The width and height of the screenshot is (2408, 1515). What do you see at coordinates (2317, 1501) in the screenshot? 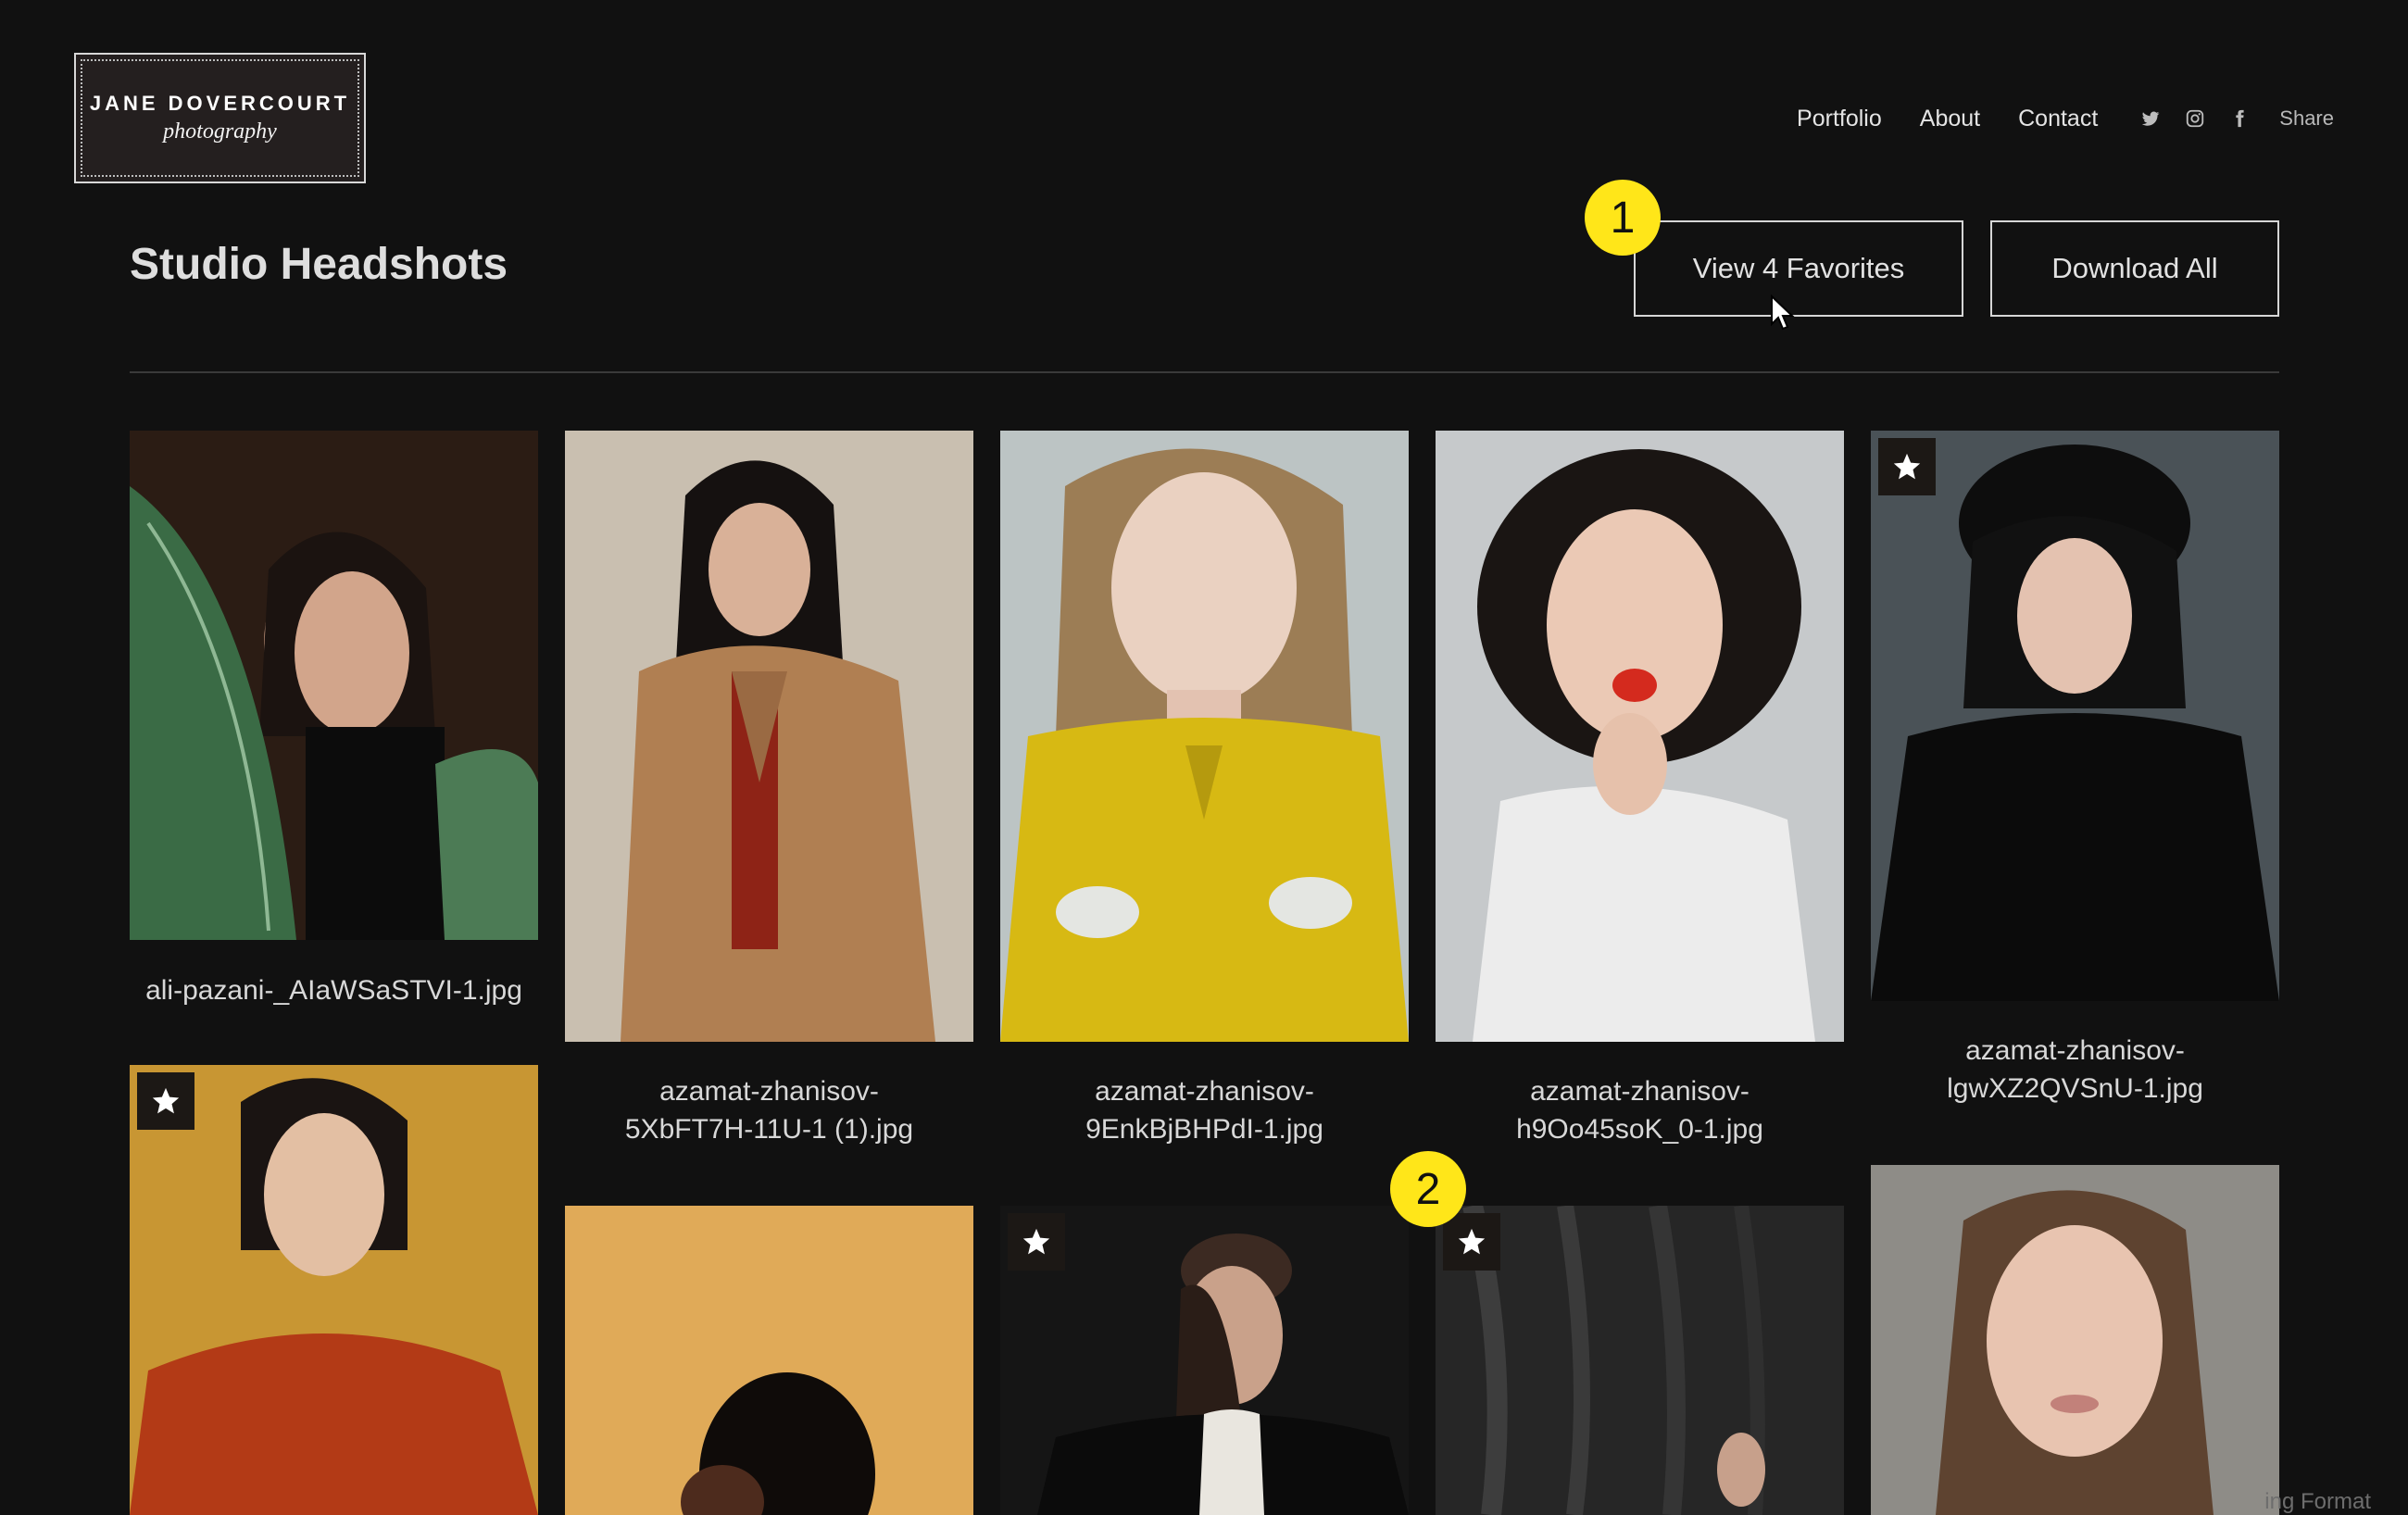
I see `watermark-text: ing Format` at bounding box center [2317, 1501].